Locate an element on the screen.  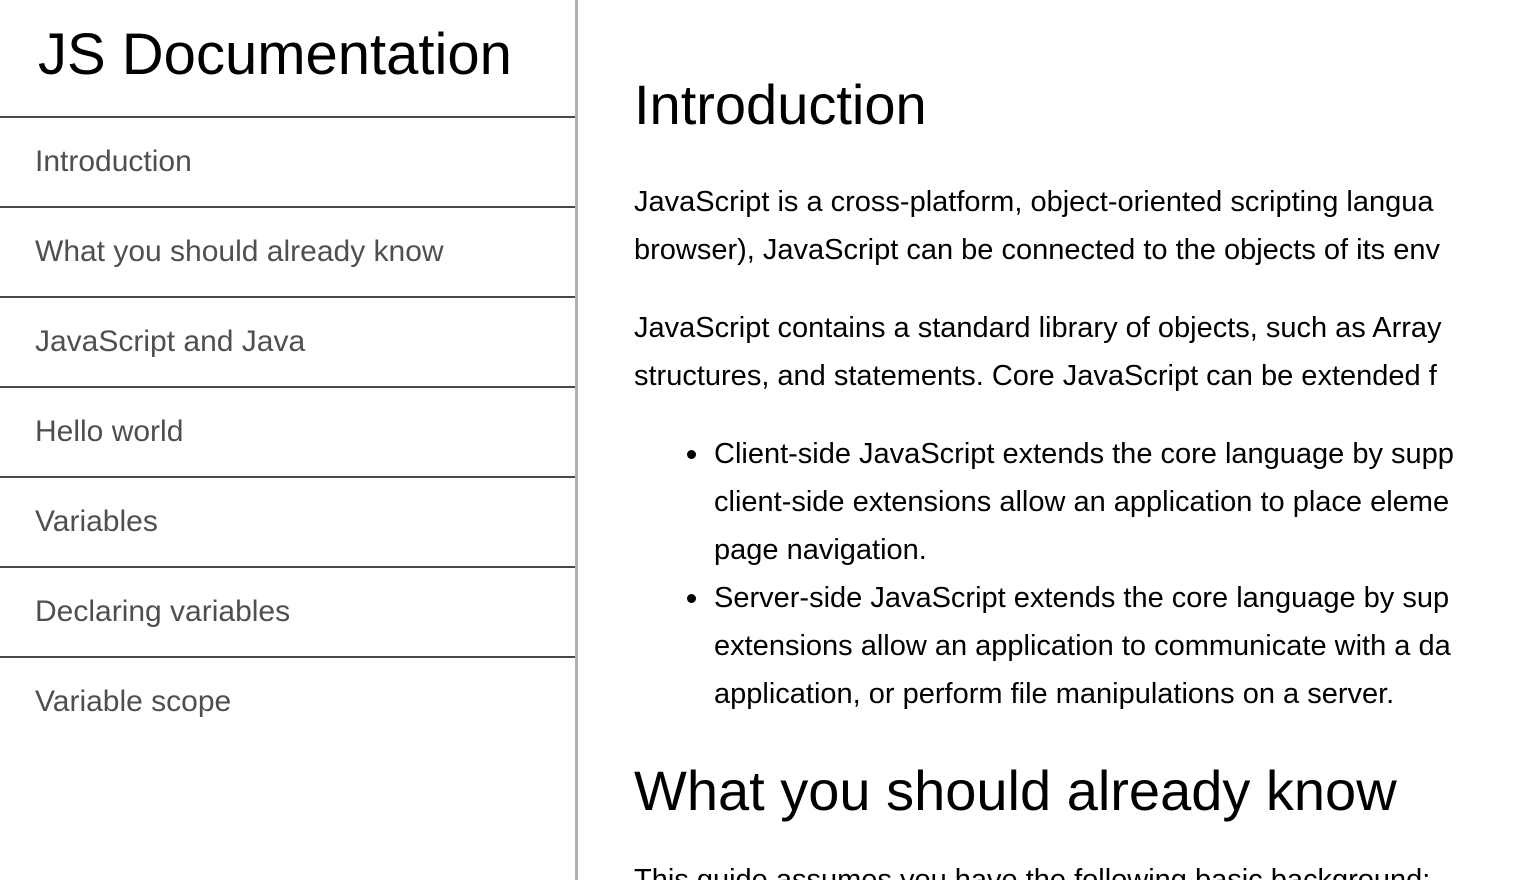
nav-link-variables: Variables is located at coordinates (287, 522).